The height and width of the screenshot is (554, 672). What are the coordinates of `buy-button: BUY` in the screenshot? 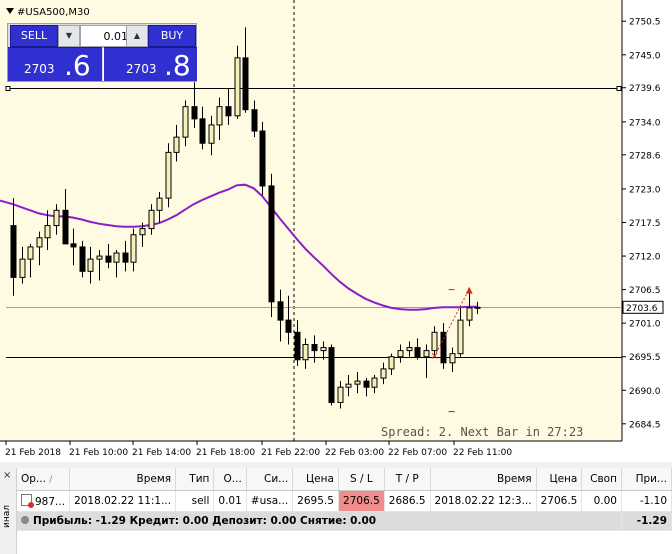 It's located at (172, 36).